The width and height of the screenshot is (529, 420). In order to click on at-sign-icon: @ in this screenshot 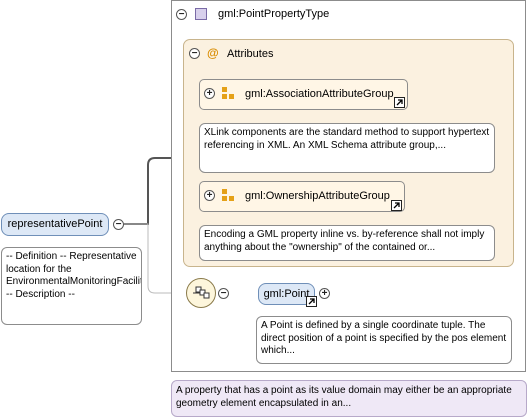, I will do `click(213, 53)`.